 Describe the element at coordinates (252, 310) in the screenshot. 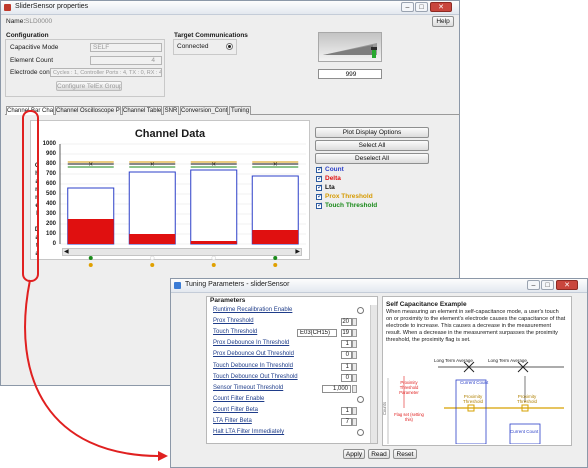

I see `parameter-label: Runtime Recalibration Enable` at that location.